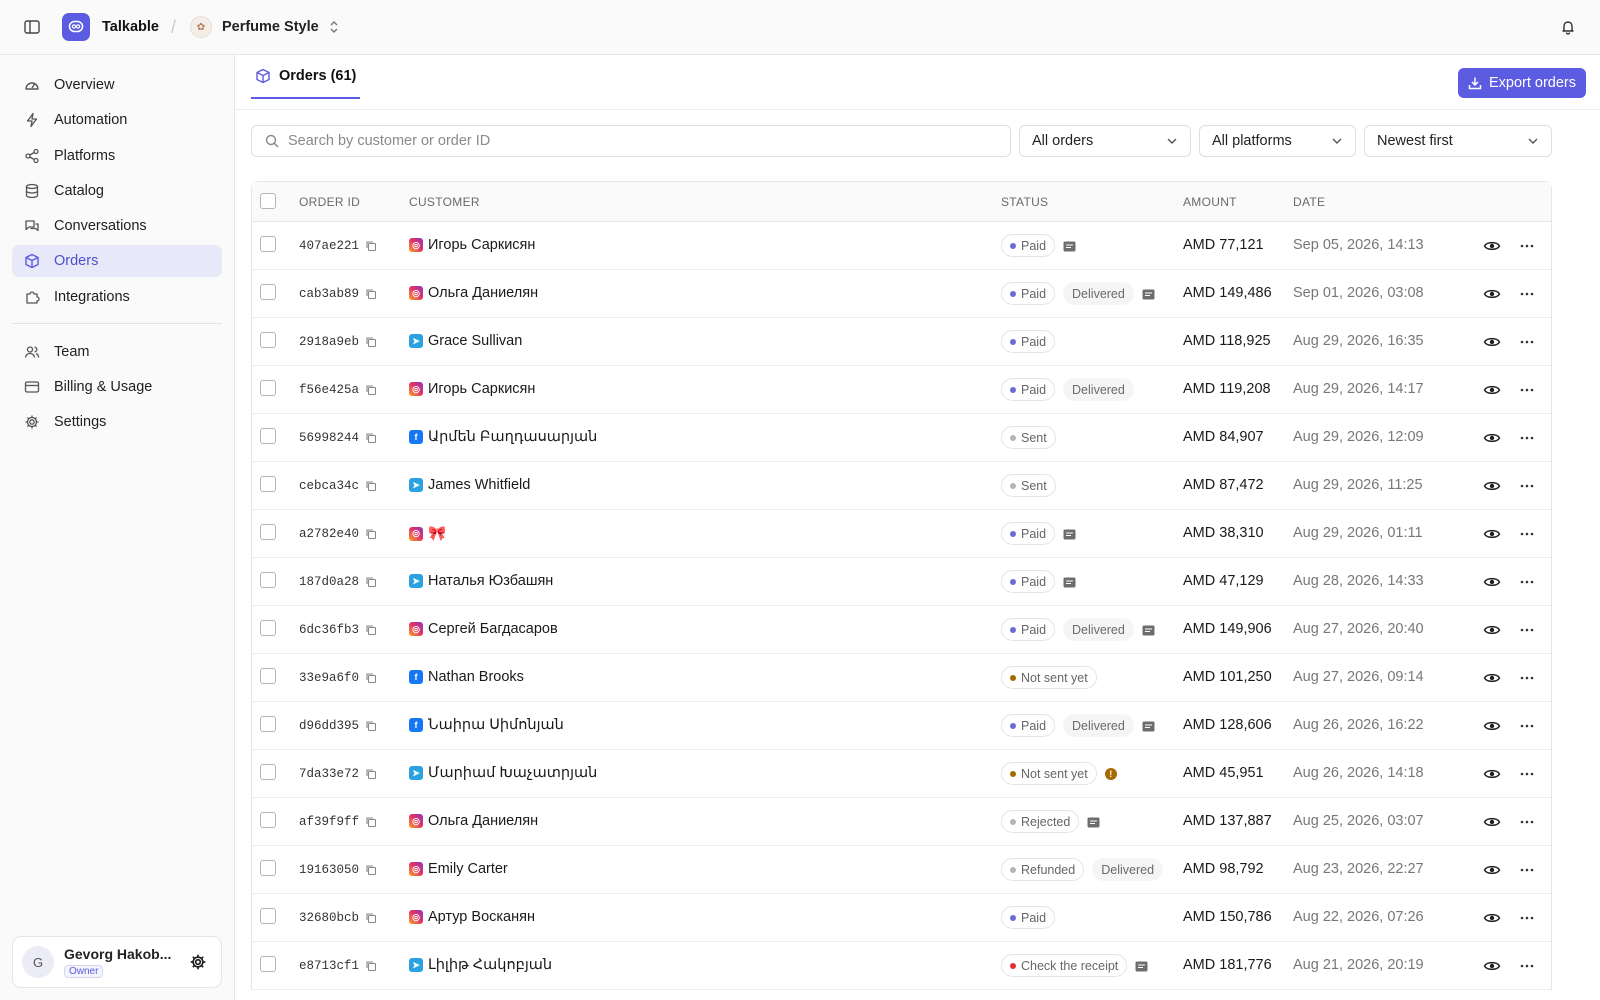 The width and height of the screenshot is (1600, 1000). What do you see at coordinates (117, 226) in the screenshot?
I see `sidebar-item-conversations: Conversations` at bounding box center [117, 226].